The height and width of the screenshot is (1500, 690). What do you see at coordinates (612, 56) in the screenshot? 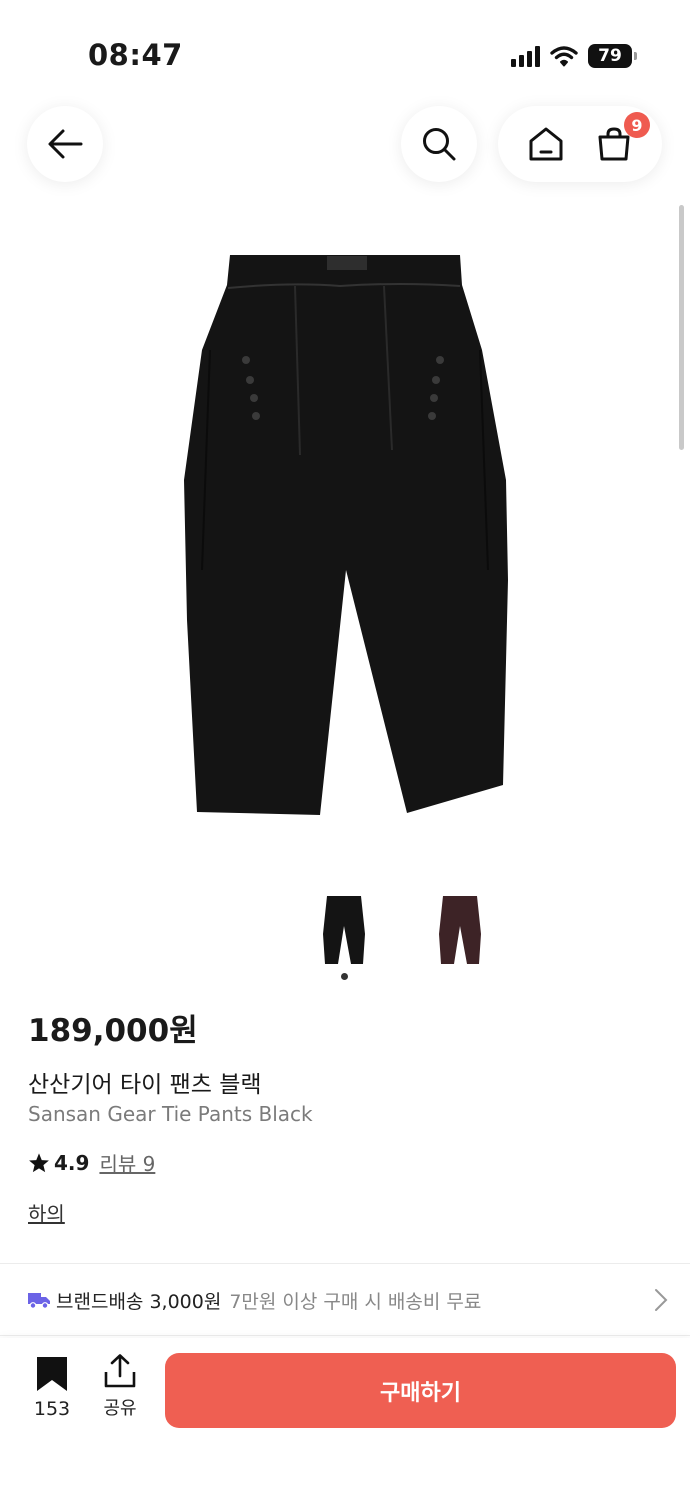
I see `battery-indicator: 79` at bounding box center [612, 56].